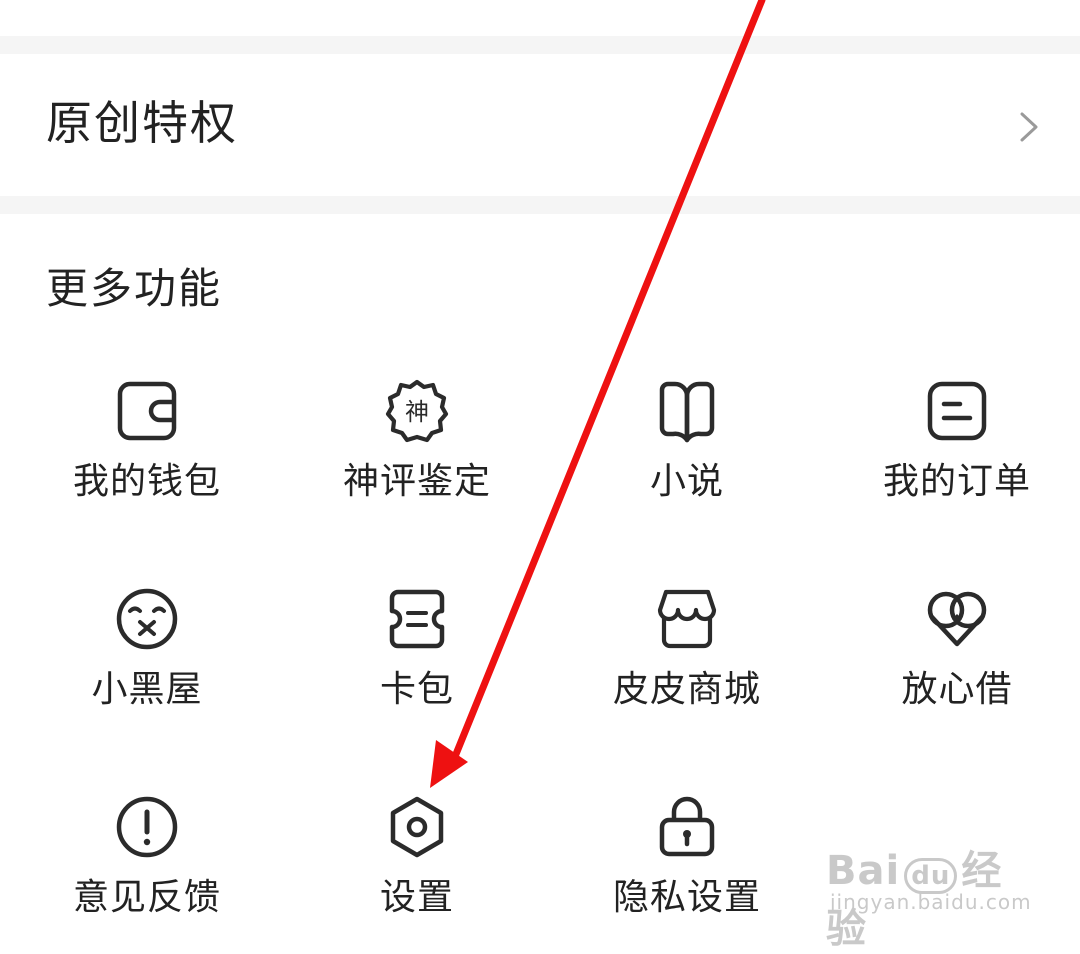  What do you see at coordinates (687, 412) in the screenshot?
I see `book-icon` at bounding box center [687, 412].